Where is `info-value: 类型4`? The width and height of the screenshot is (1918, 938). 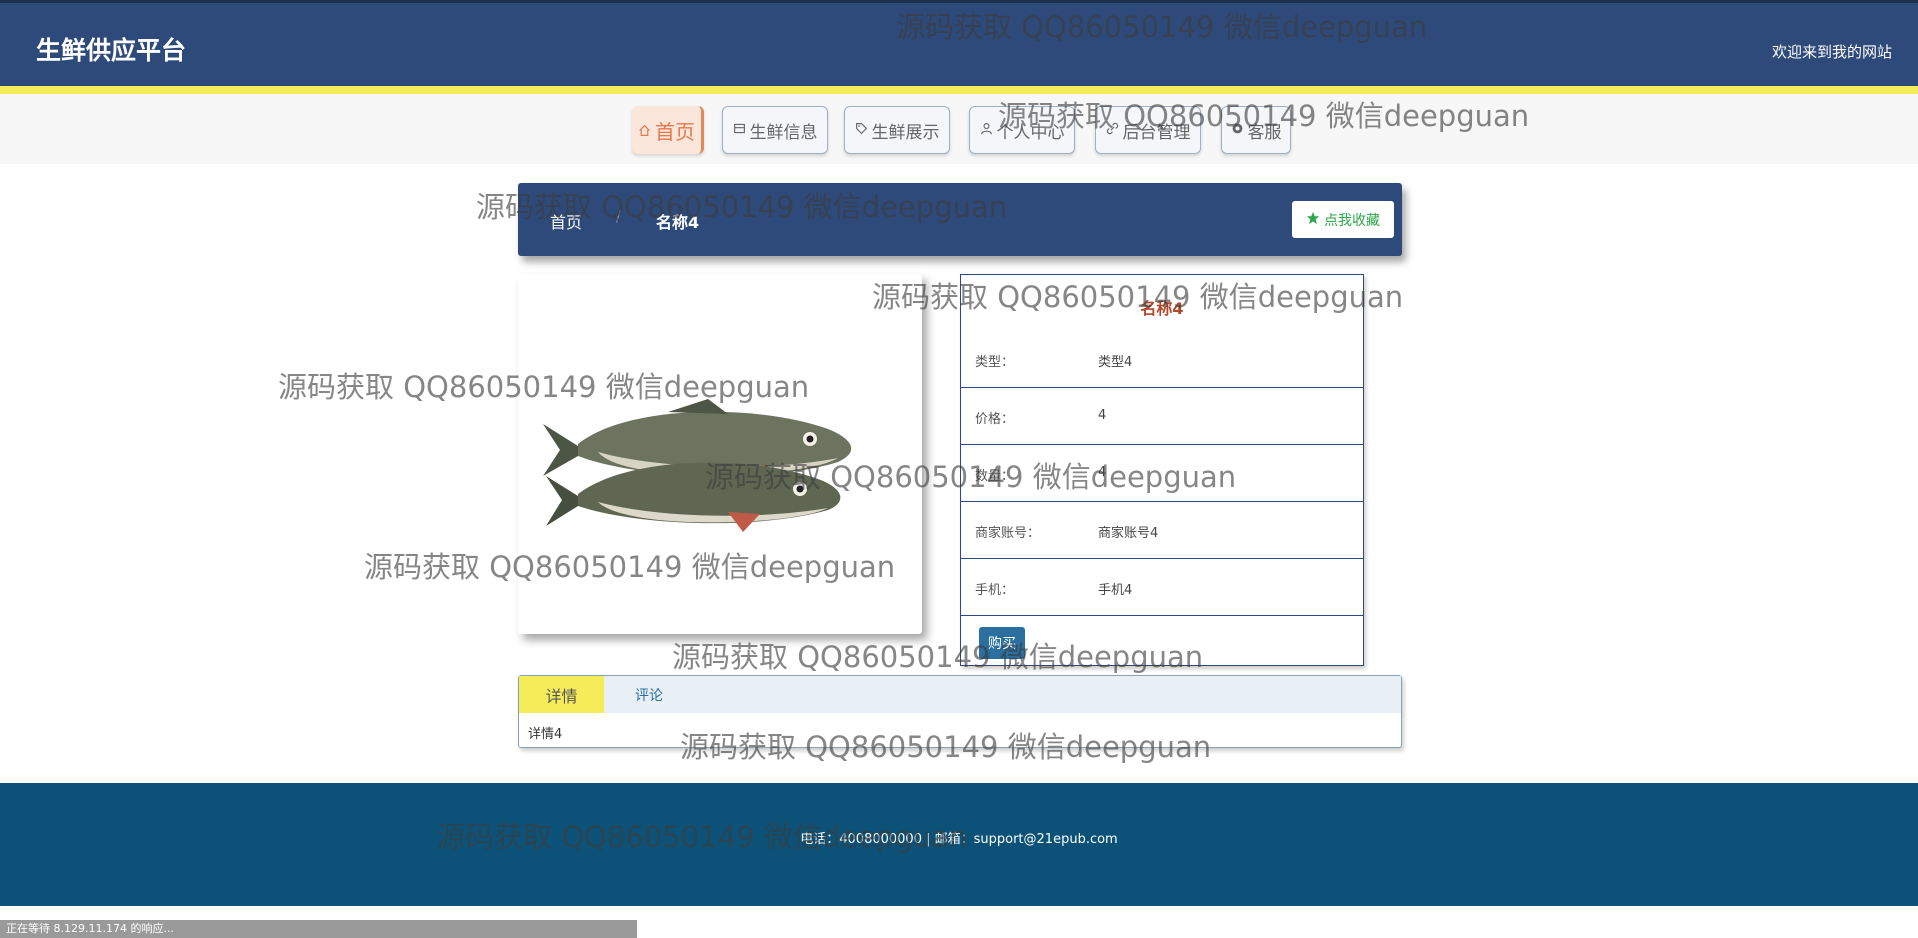
info-value: 类型4 is located at coordinates (1115, 362).